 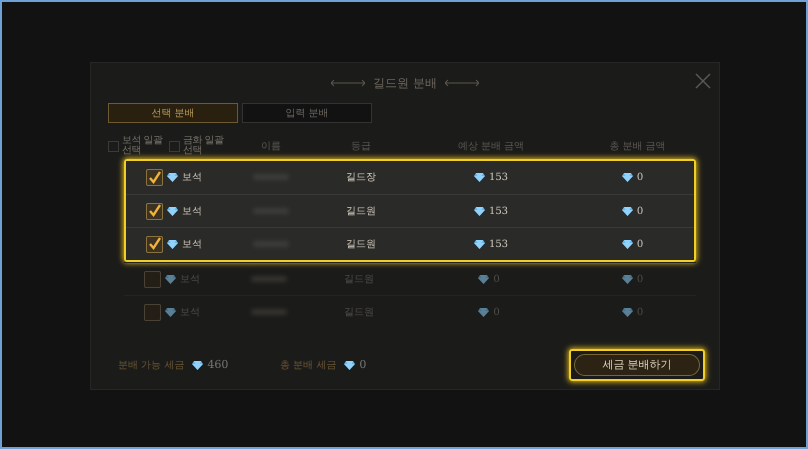 I want to click on column-header: 총 분배 금액, so click(x=637, y=147).